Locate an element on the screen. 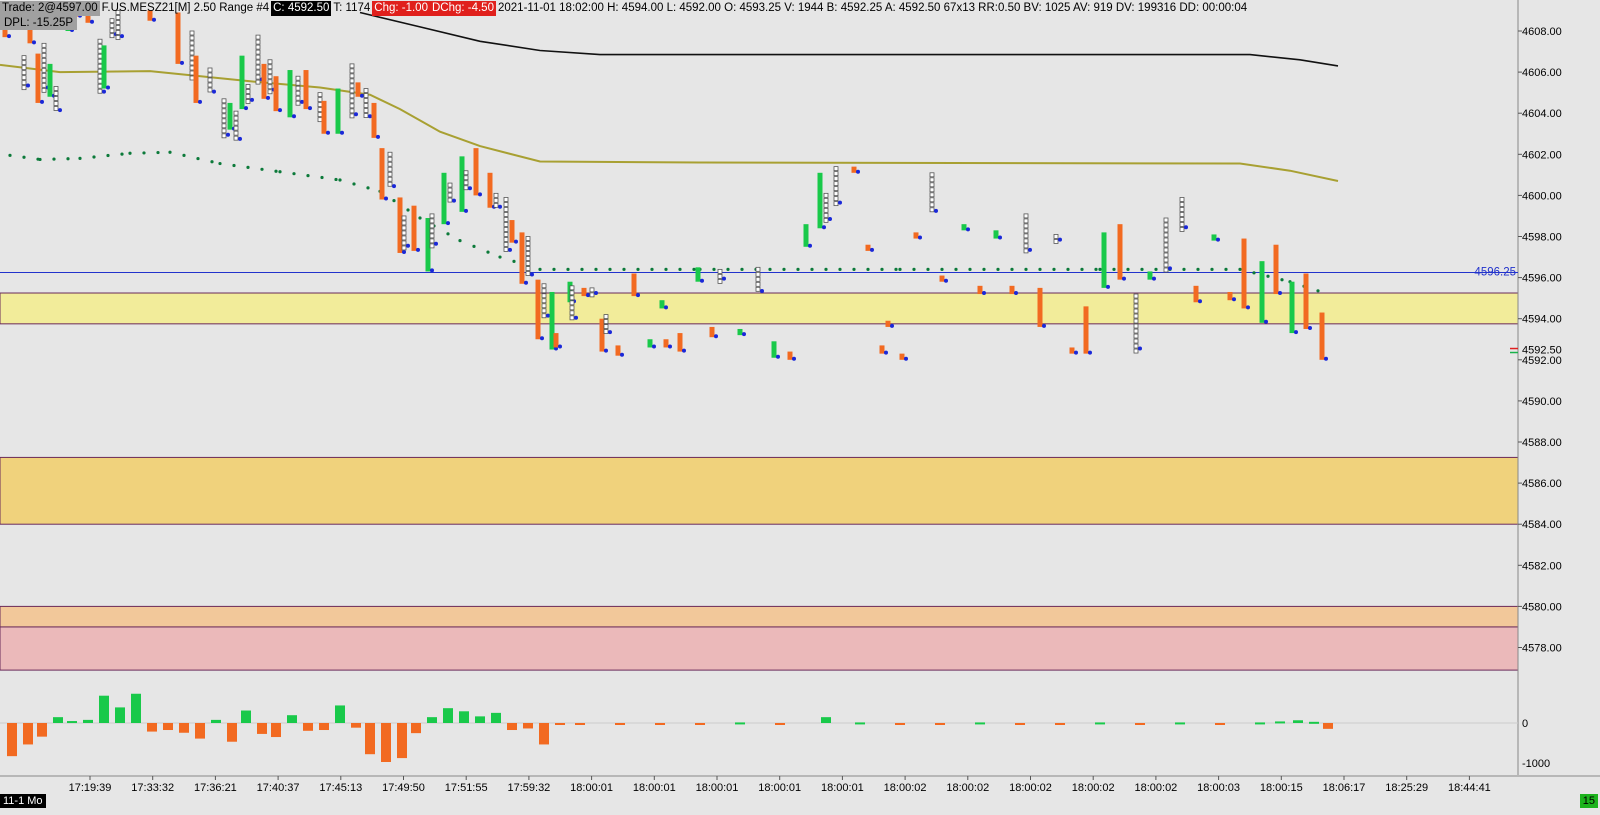  time-tick-label: 18:00:01 is located at coordinates (842, 788).